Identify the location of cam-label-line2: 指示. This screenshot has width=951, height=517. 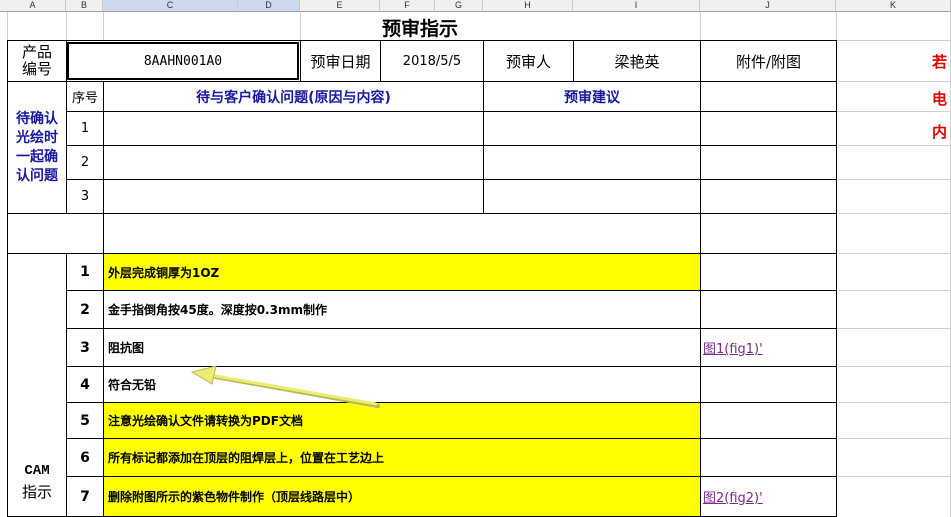
(36, 492).